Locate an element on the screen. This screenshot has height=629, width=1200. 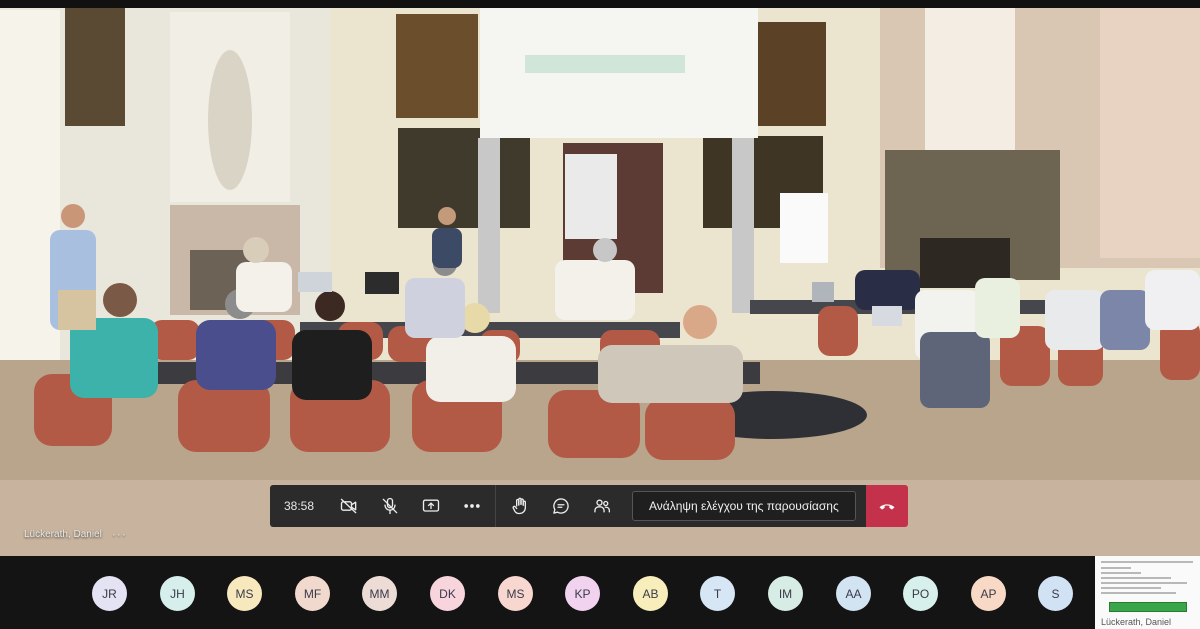
camera-toggle-button is located at coordinates (348, 506).